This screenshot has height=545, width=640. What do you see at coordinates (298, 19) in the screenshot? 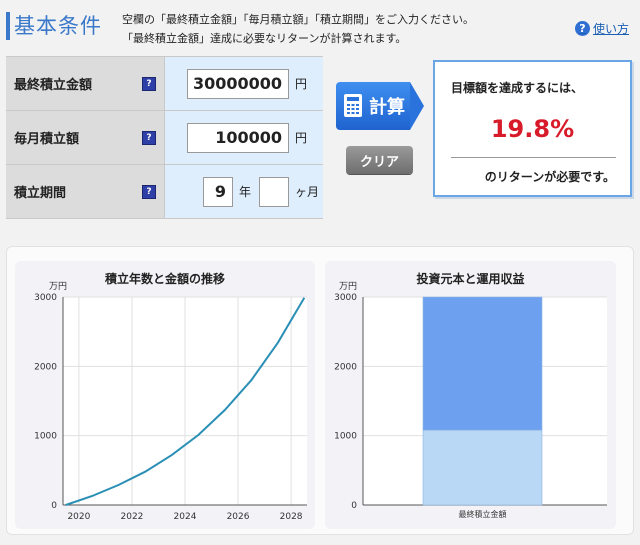
I see `instruction-line-1: 空欄の「最終積立金額」「毎月積立額」「積立期間」をご入力ください。` at bounding box center [298, 19].